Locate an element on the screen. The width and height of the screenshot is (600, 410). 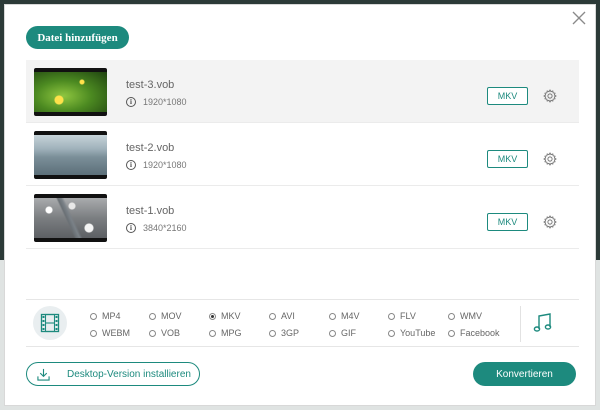
file-row: test-3.vob i 1920*1080 MKV is located at coordinates (302, 91).